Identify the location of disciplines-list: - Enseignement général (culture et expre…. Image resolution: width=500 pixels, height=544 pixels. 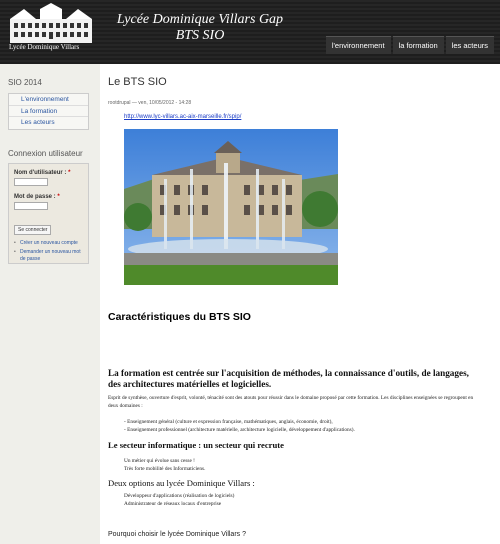
(239, 426).